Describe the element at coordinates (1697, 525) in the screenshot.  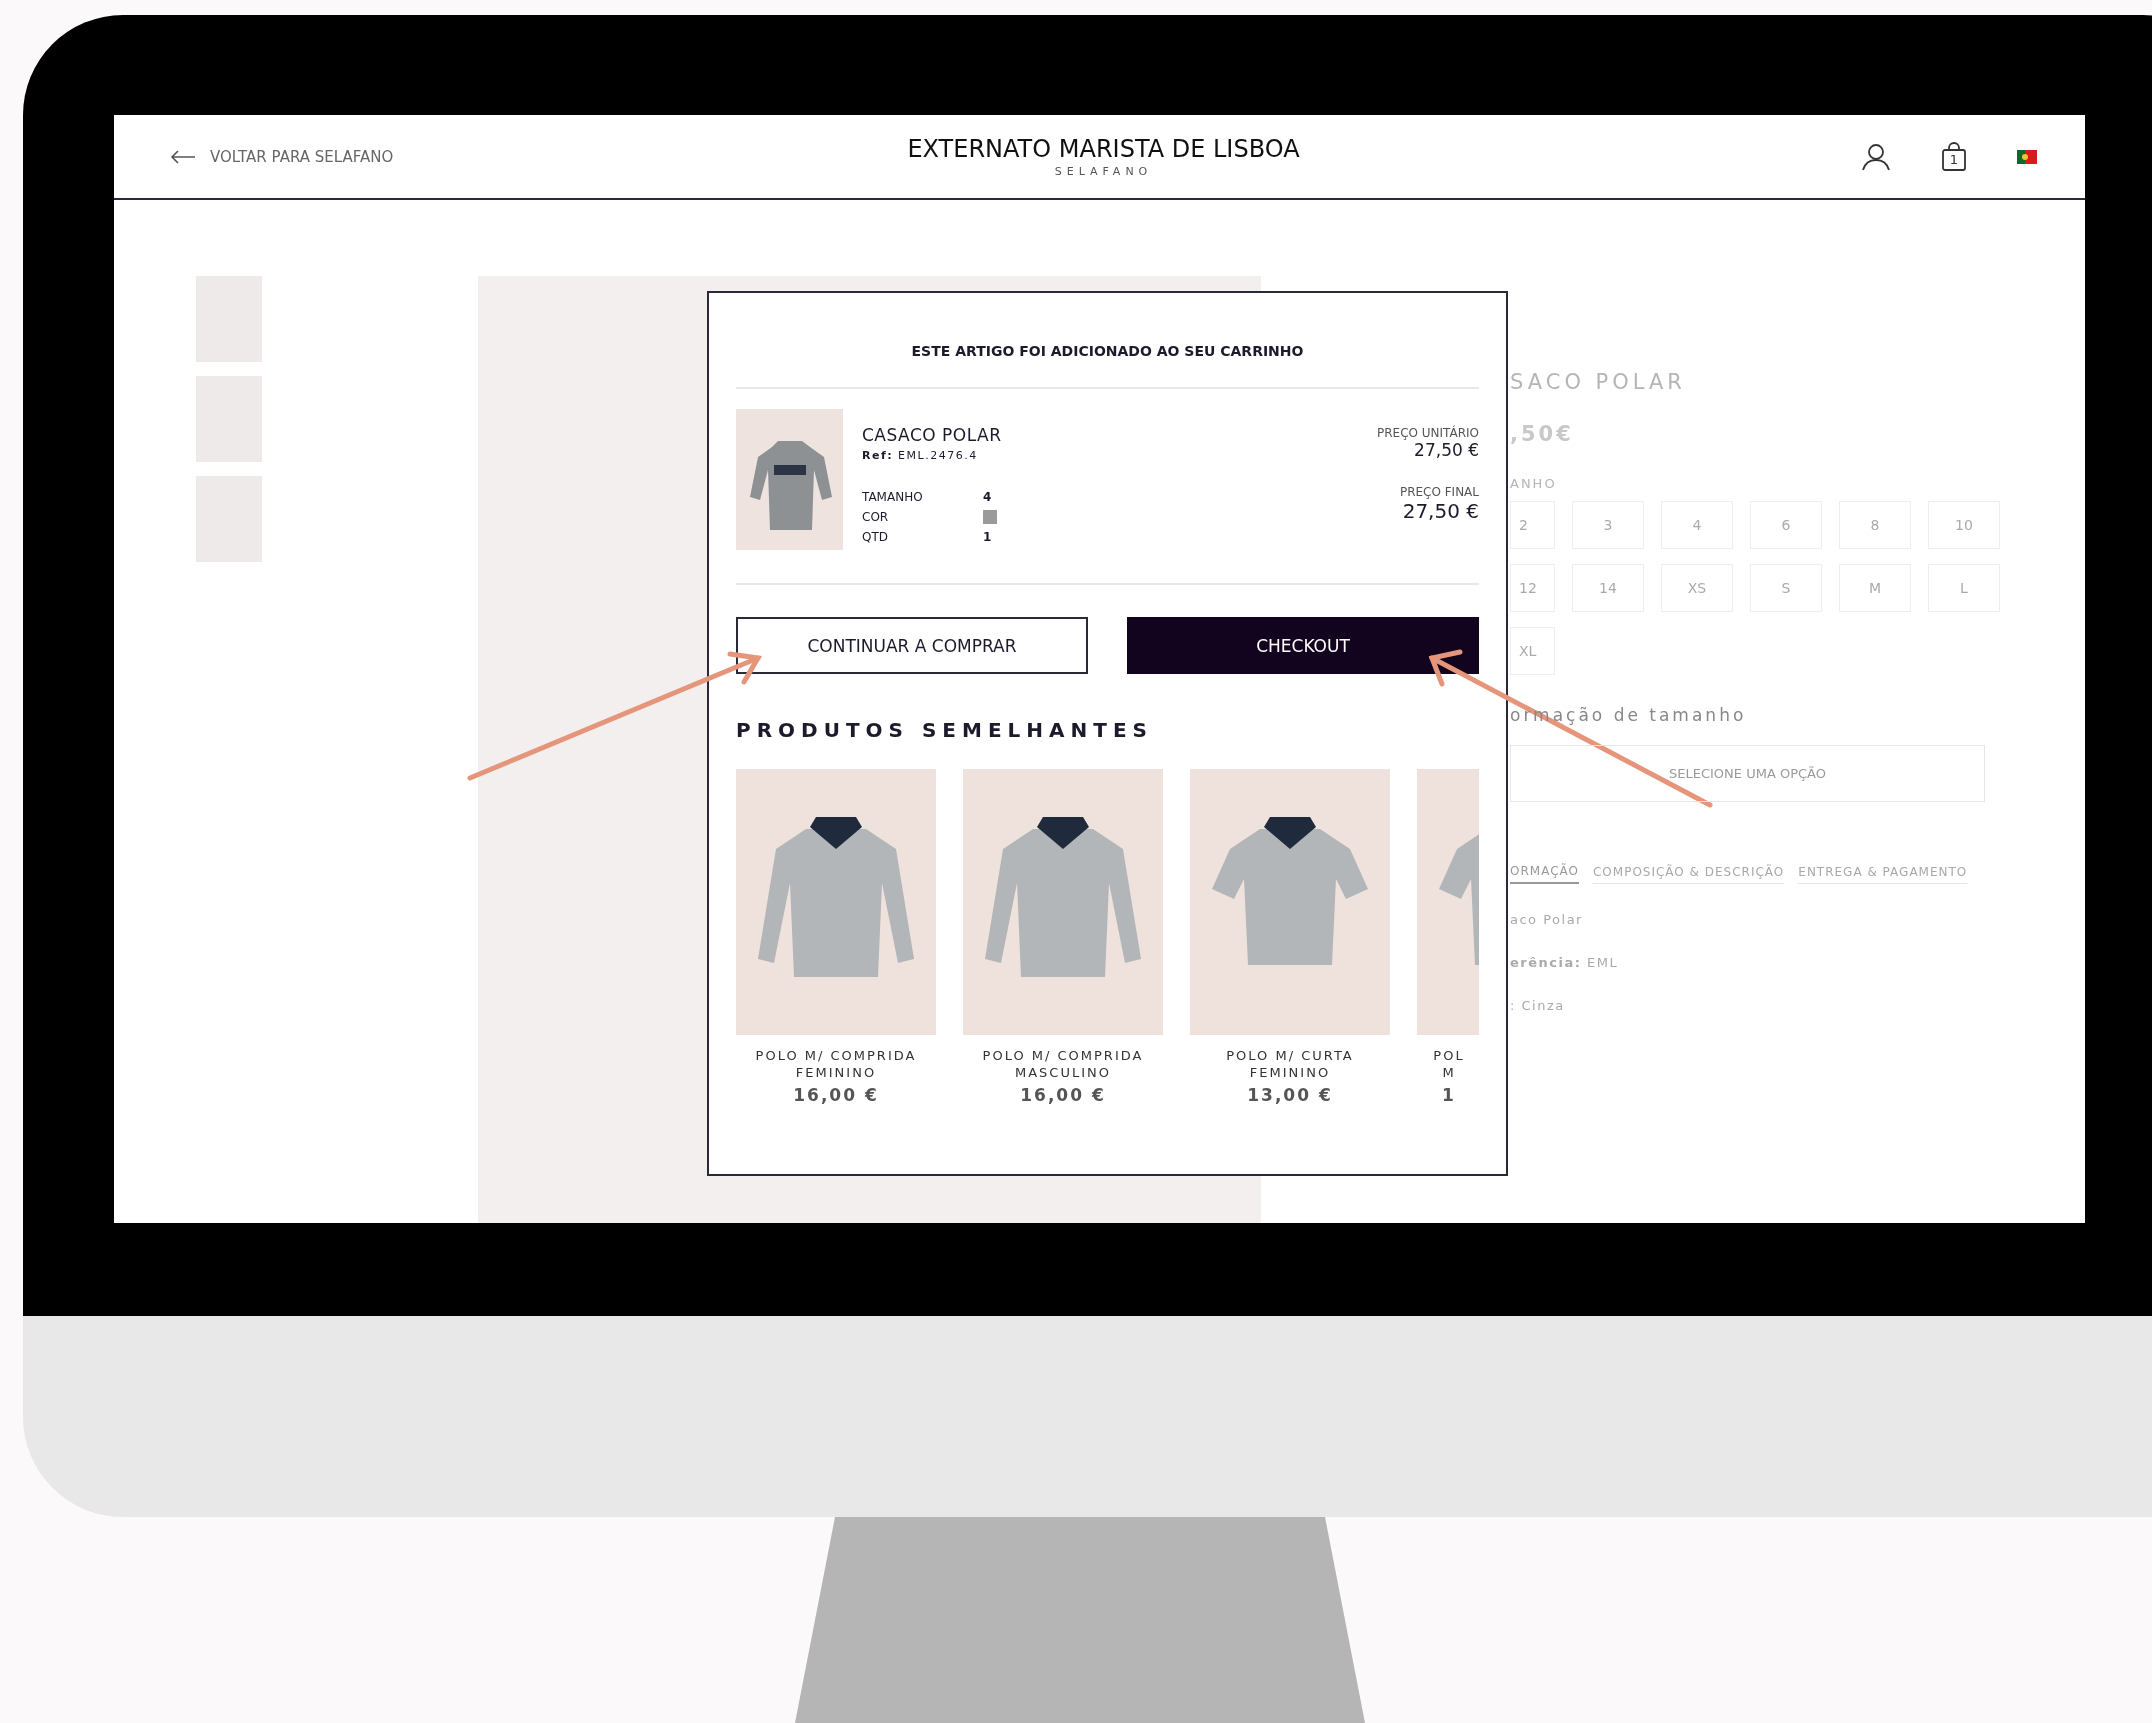
I see `size-option: 4` at that location.